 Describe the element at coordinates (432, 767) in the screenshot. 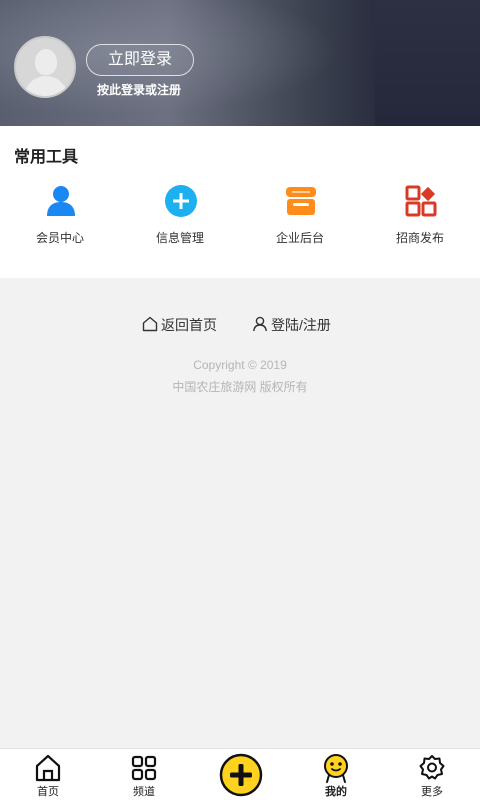

I see `gear-icon` at that location.